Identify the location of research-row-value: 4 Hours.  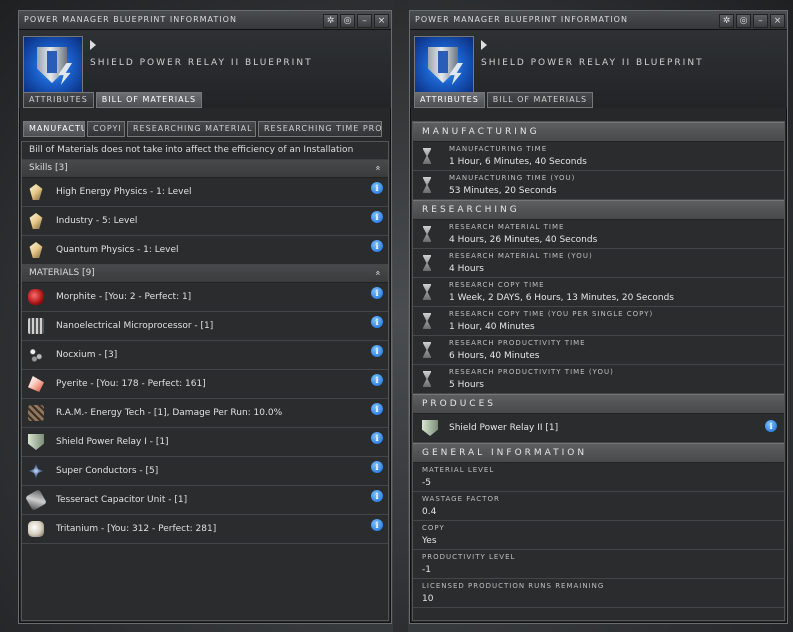
(466, 269).